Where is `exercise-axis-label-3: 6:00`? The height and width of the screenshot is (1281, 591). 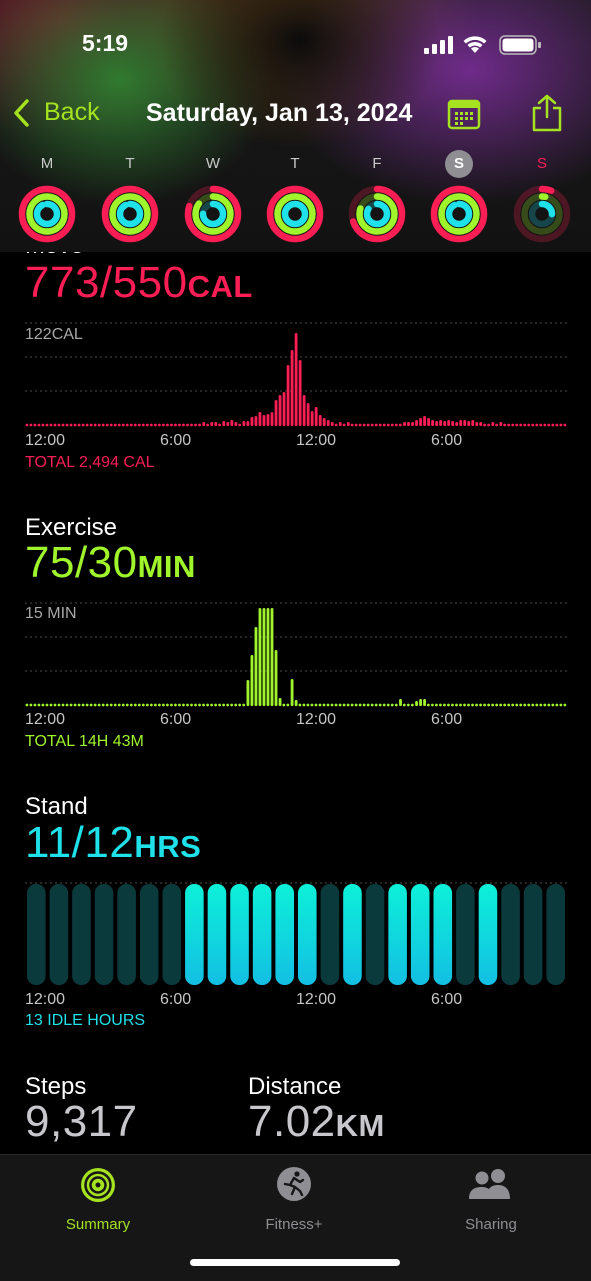
exercise-axis-label-3: 6:00 is located at coordinates (447, 719).